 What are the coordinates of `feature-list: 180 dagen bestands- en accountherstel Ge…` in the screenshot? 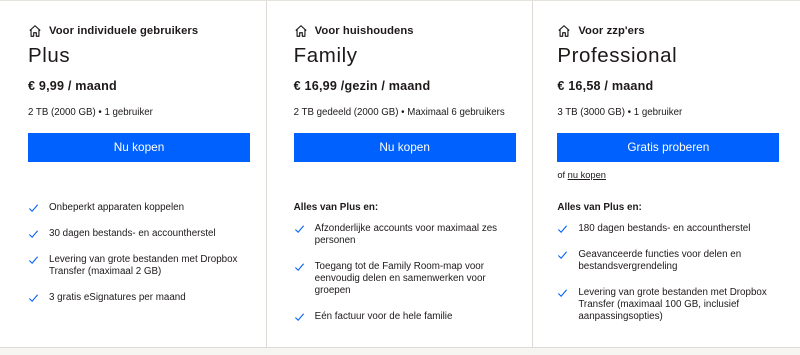 It's located at (668, 273).